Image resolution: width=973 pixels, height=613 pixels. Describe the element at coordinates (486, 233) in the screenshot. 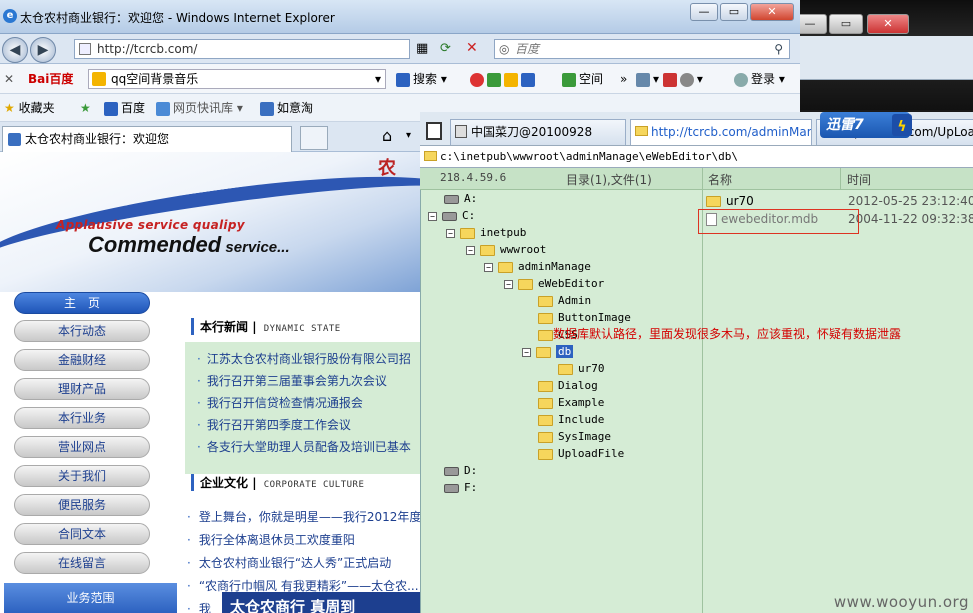

I see `tree-inetpub: − inetpub` at that location.